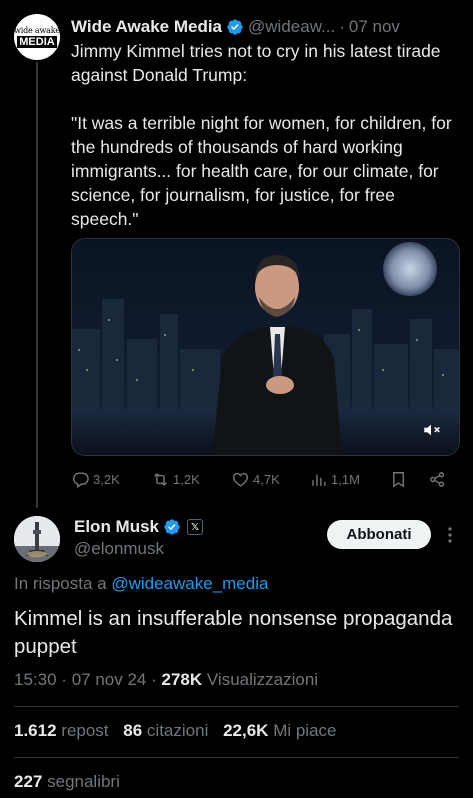  I want to click on reply-icon, so click(80, 479).